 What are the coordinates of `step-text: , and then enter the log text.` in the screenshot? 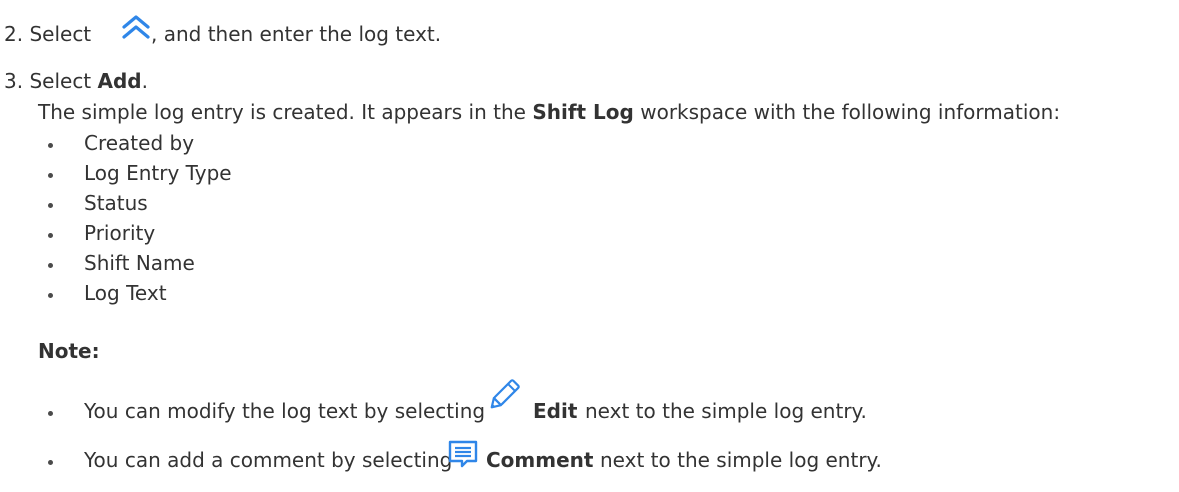 It's located at (296, 34).